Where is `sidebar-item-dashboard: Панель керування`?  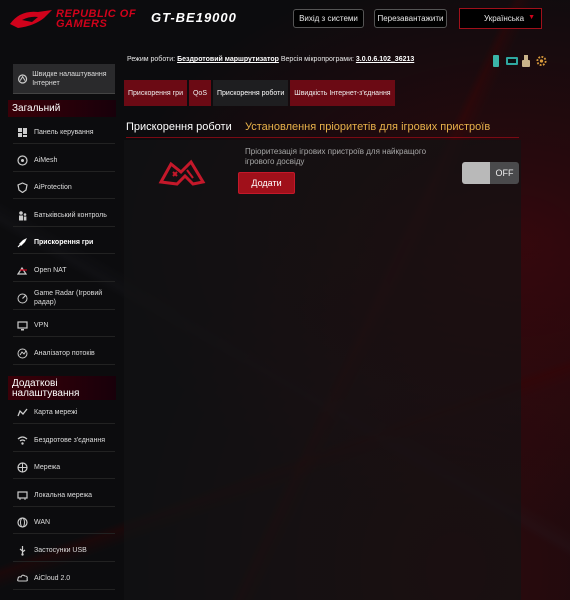
sidebar-item-dashboard: Панель керування is located at coordinates (64, 133).